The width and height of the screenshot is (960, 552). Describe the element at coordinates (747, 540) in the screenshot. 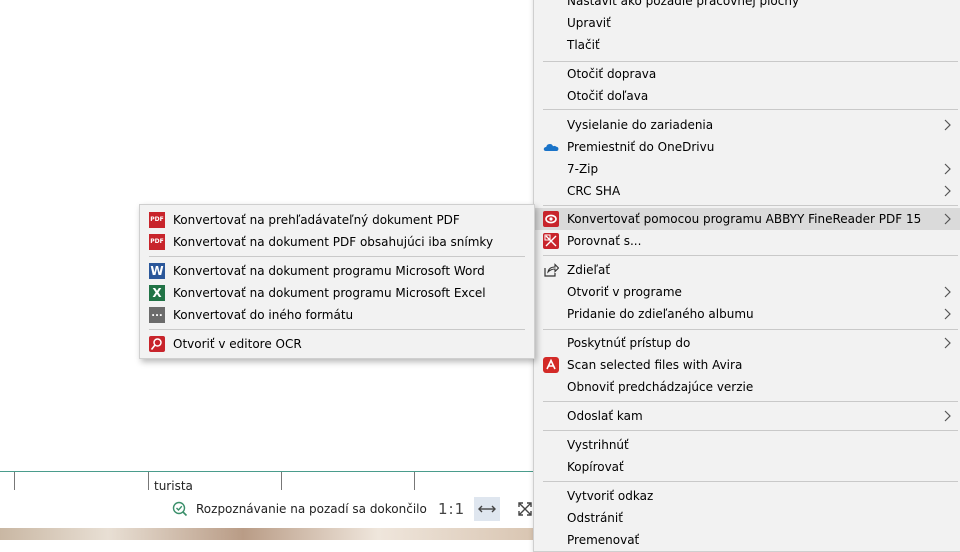

I see `menu-item-rename: Premenovať` at that location.